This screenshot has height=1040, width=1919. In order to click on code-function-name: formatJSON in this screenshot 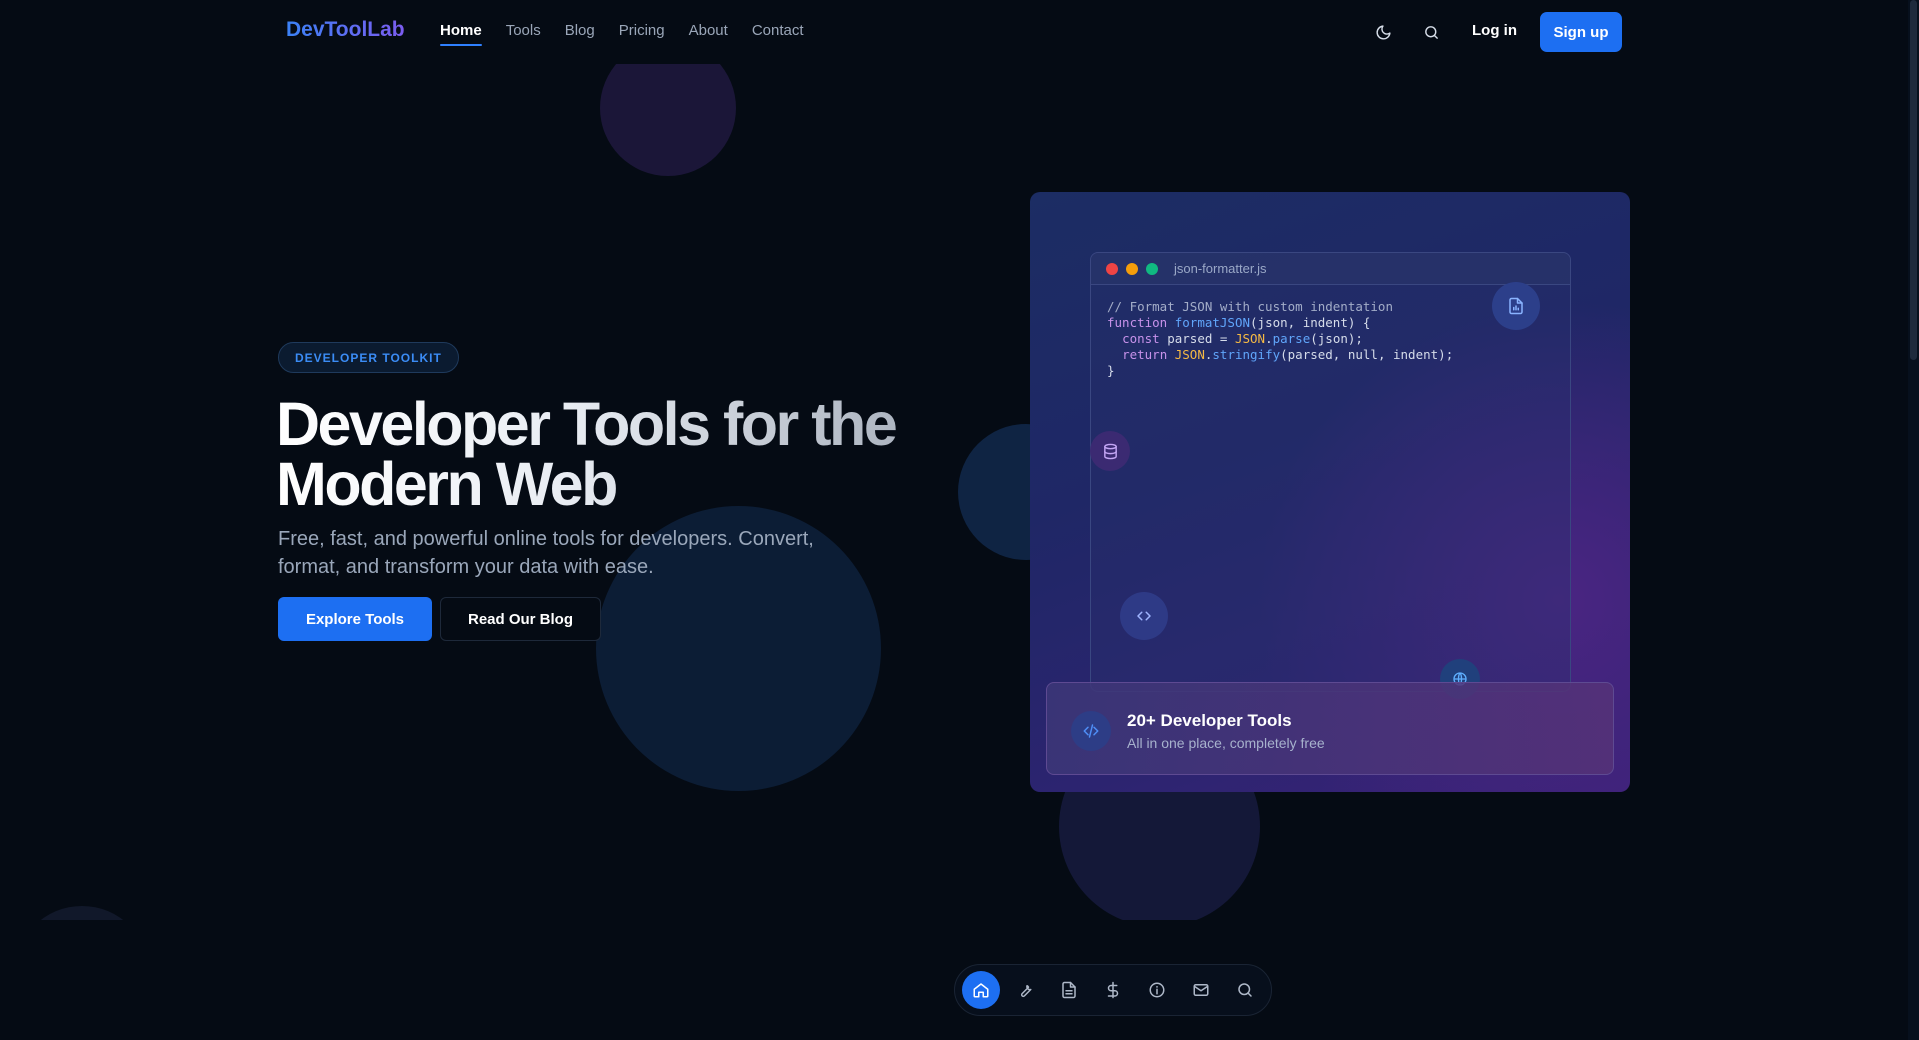, I will do `click(1212, 322)`.